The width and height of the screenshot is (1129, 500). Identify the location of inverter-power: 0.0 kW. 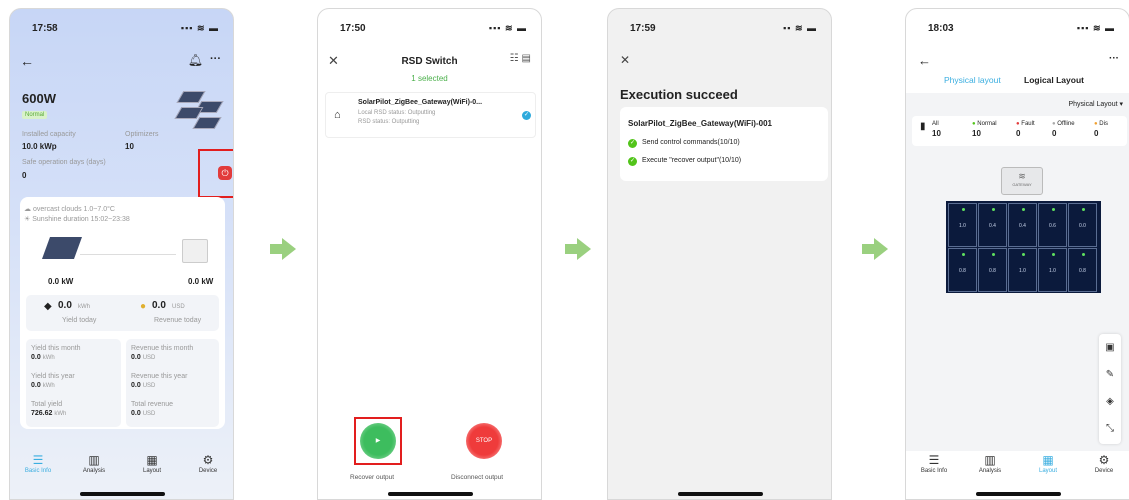
(201, 281).